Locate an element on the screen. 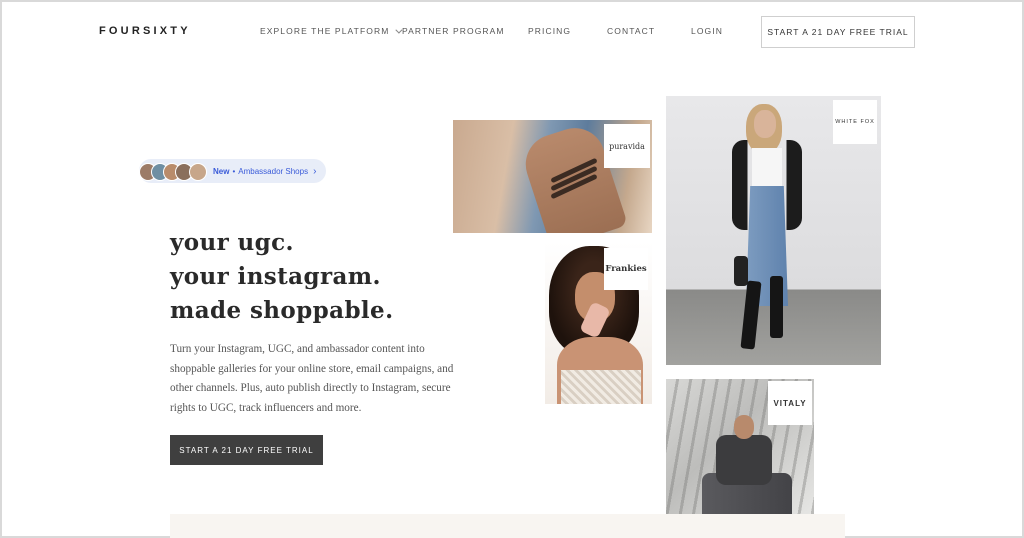 The width and height of the screenshot is (1024, 538). nav-item-login: LOGIN is located at coordinates (707, 31).